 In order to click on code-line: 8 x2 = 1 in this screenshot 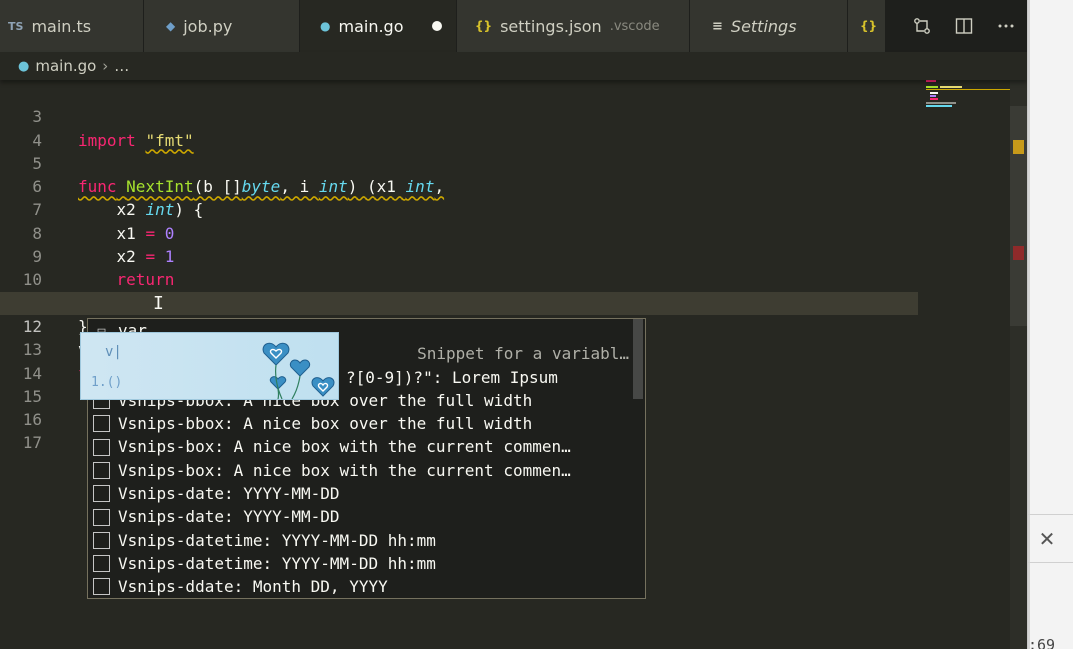, I will do `click(459, 232)`.